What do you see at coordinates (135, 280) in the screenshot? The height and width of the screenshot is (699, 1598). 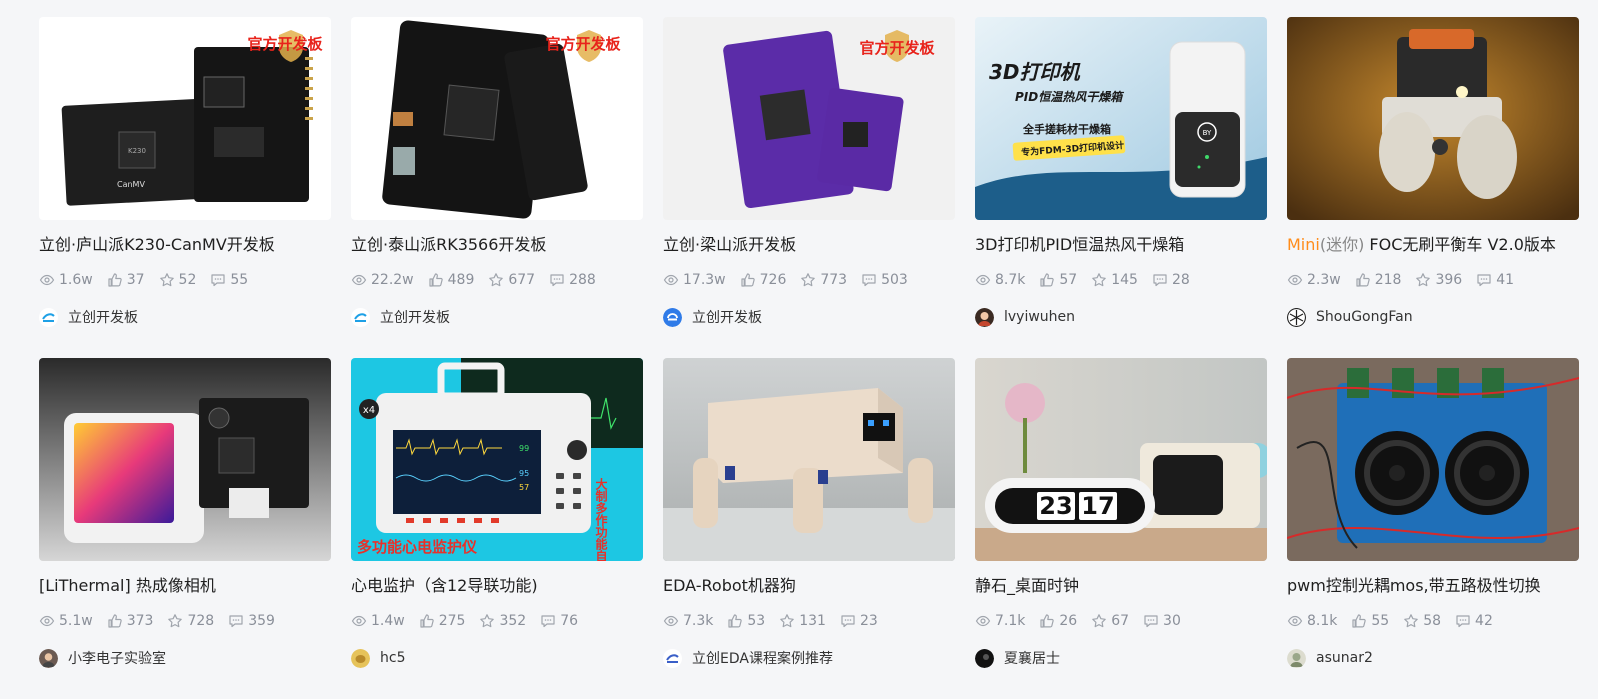 I see `likes-count: 37` at bounding box center [135, 280].